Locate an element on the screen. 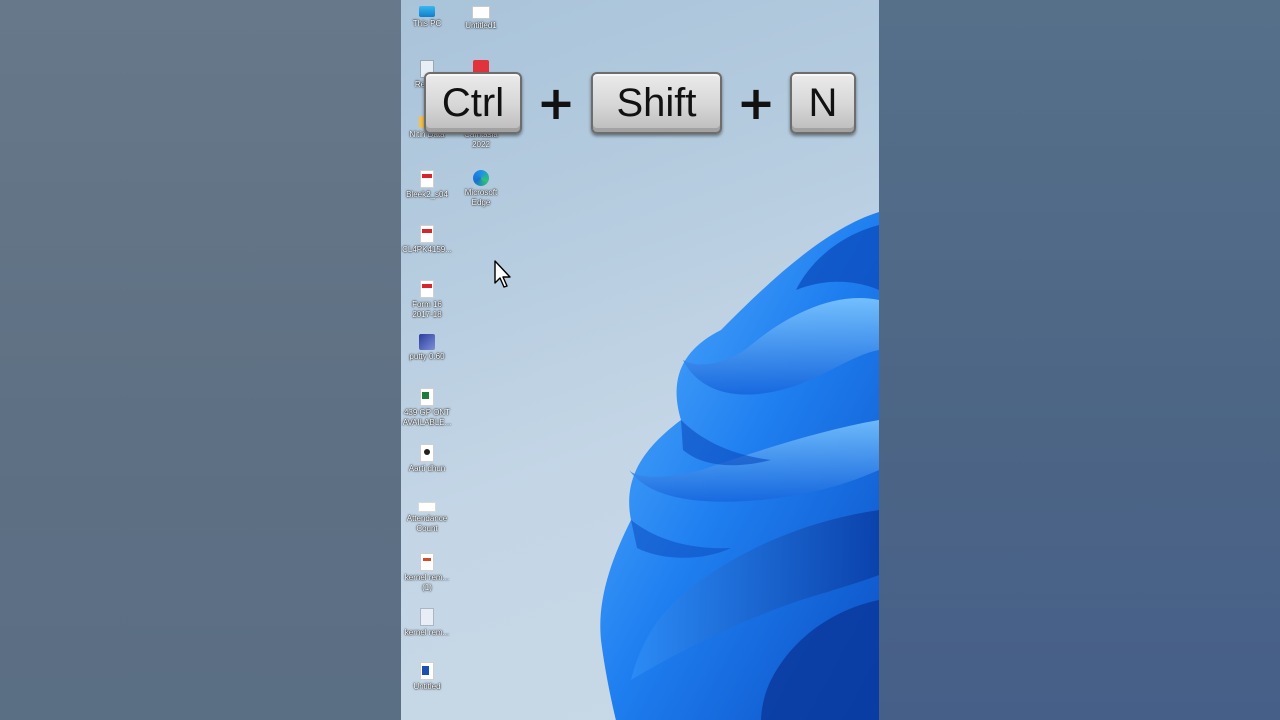  putty-icon is located at coordinates (427, 342).